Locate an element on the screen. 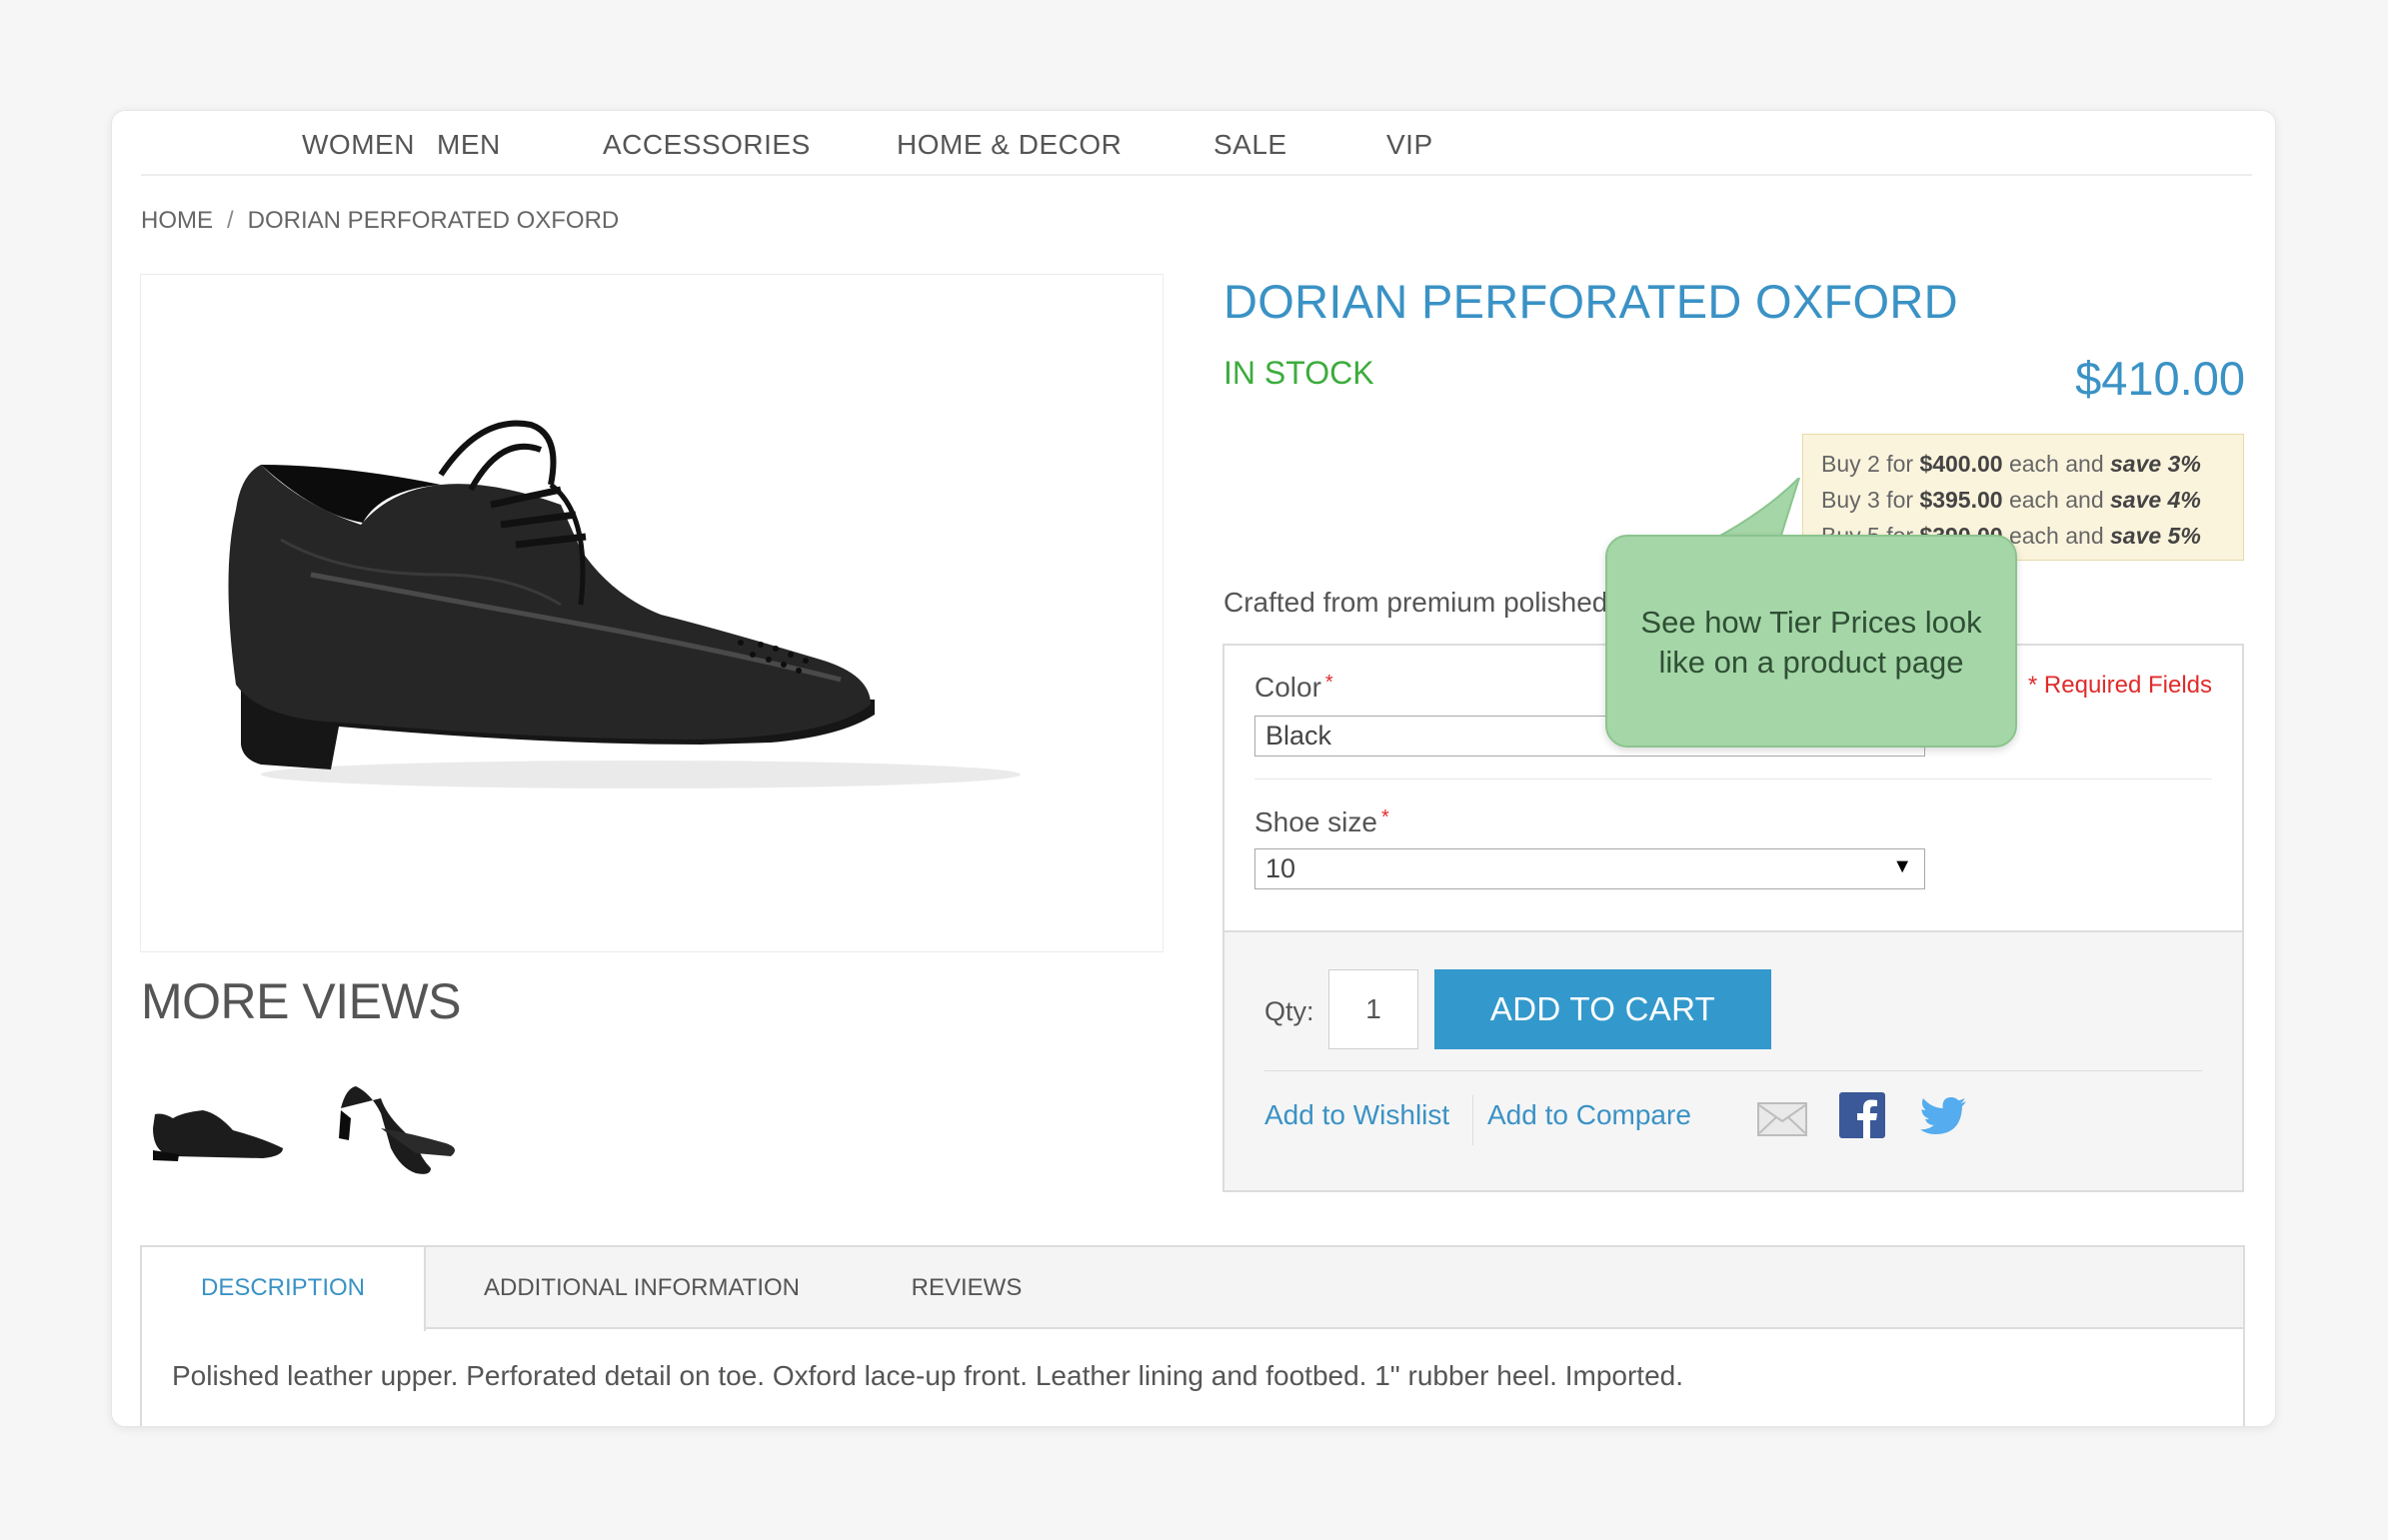 This screenshot has height=1540, width=2388. tier-price-row: Buy 2 for $400.00 each and save 3% is located at coordinates (2011, 464).